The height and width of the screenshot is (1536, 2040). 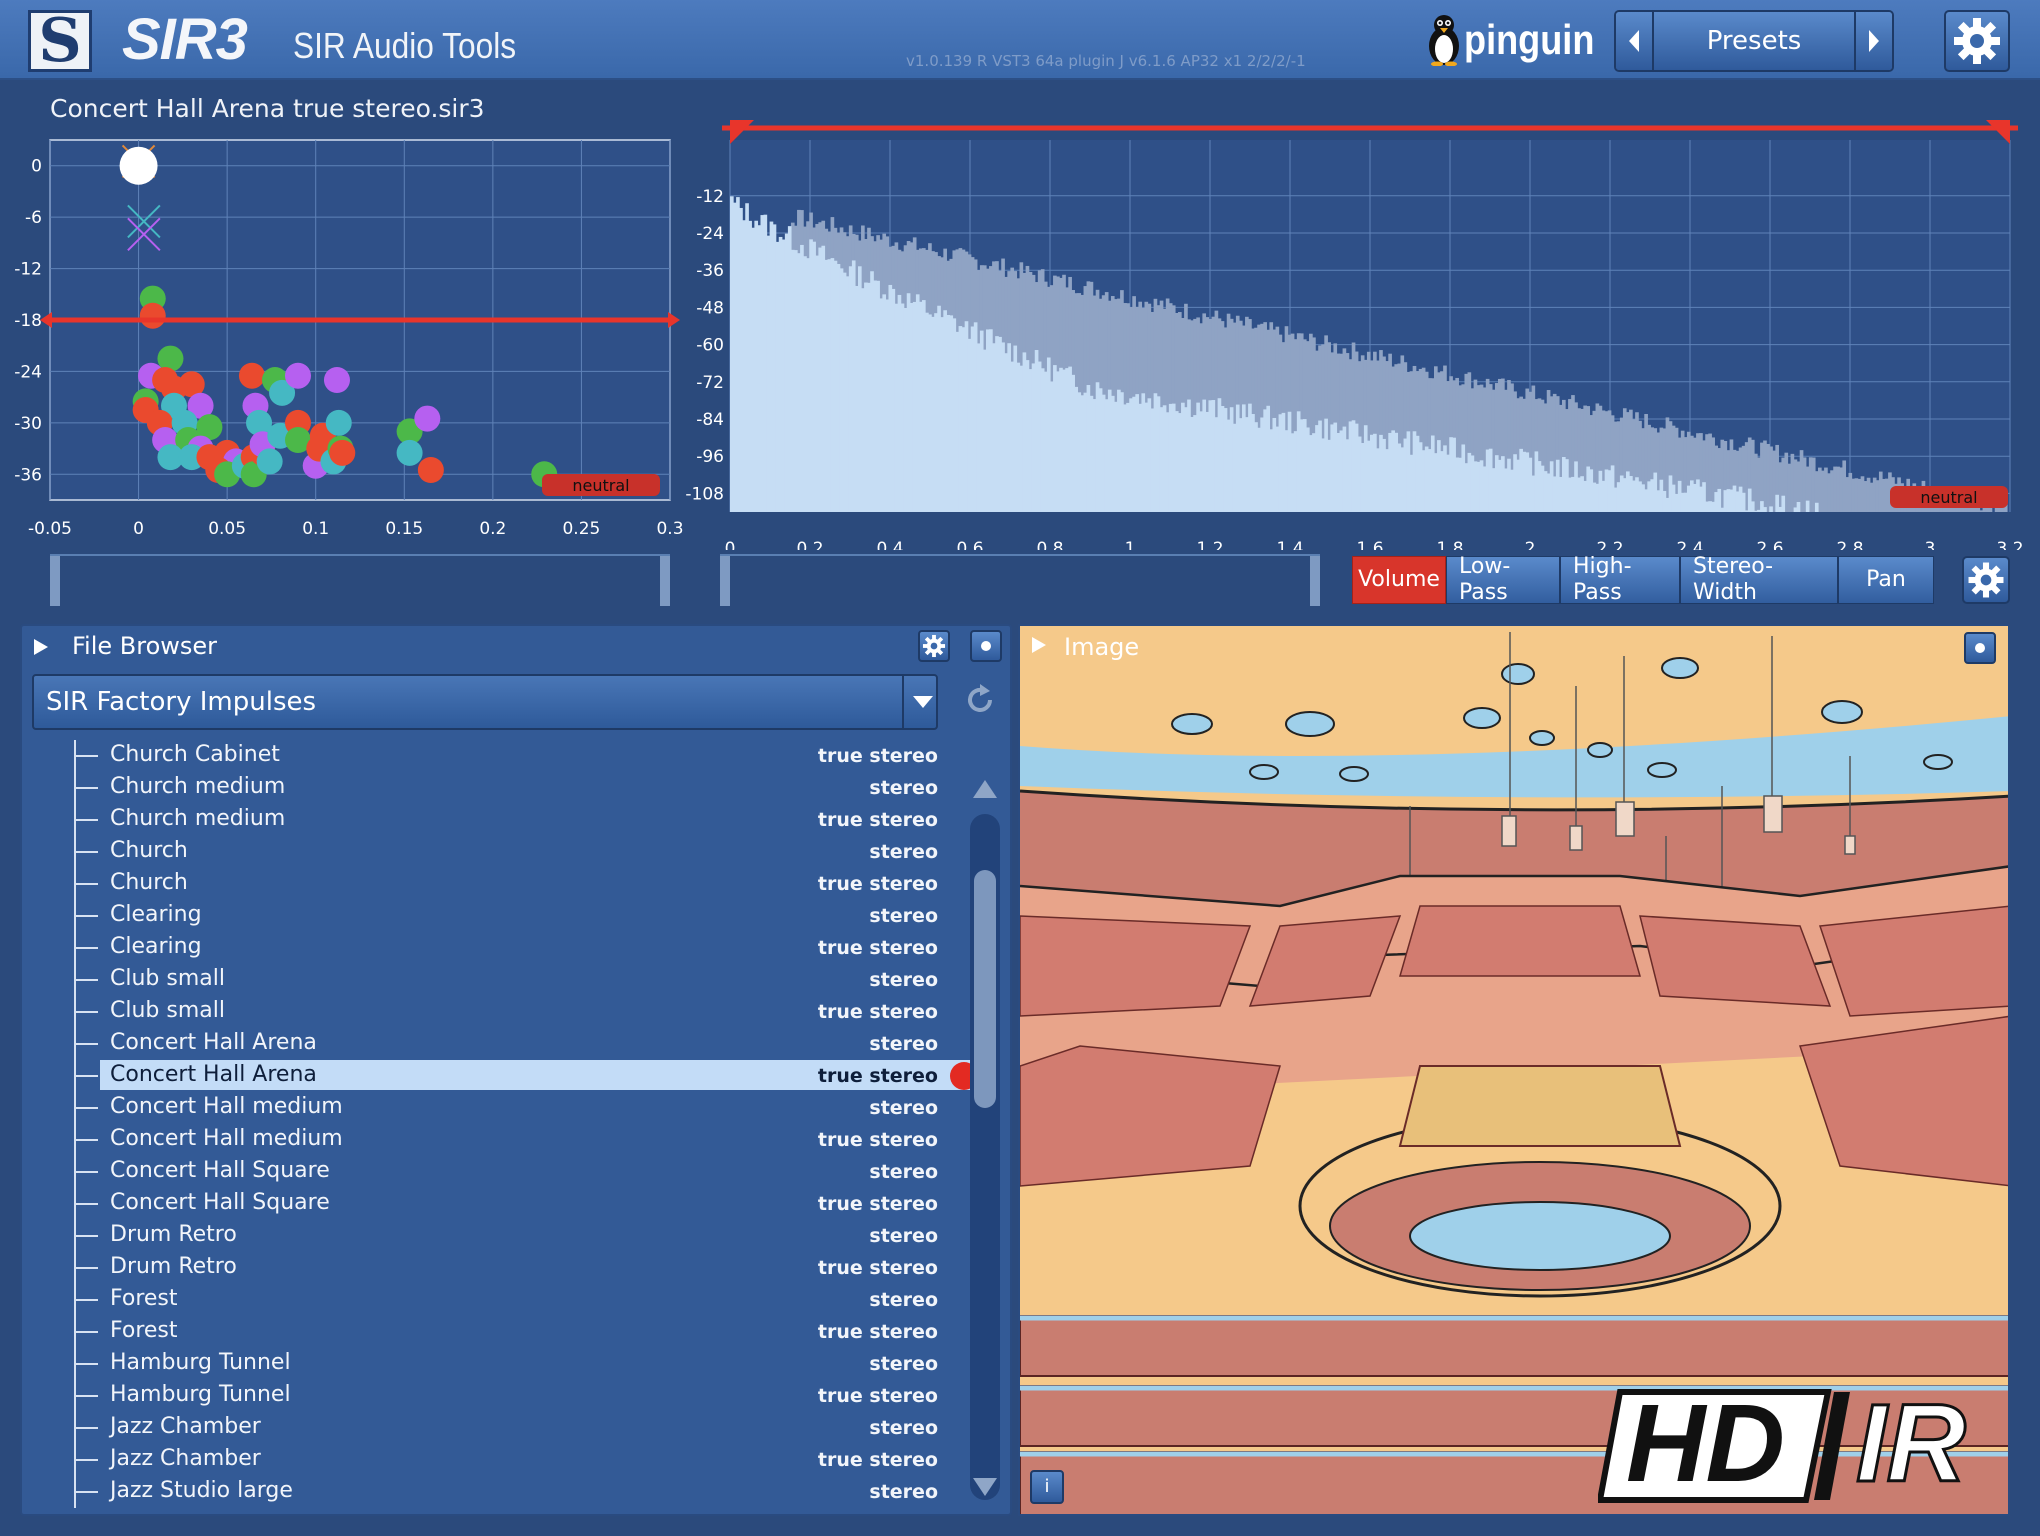 What do you see at coordinates (985, 788) in the screenshot?
I see `scroll-up-icon` at bounding box center [985, 788].